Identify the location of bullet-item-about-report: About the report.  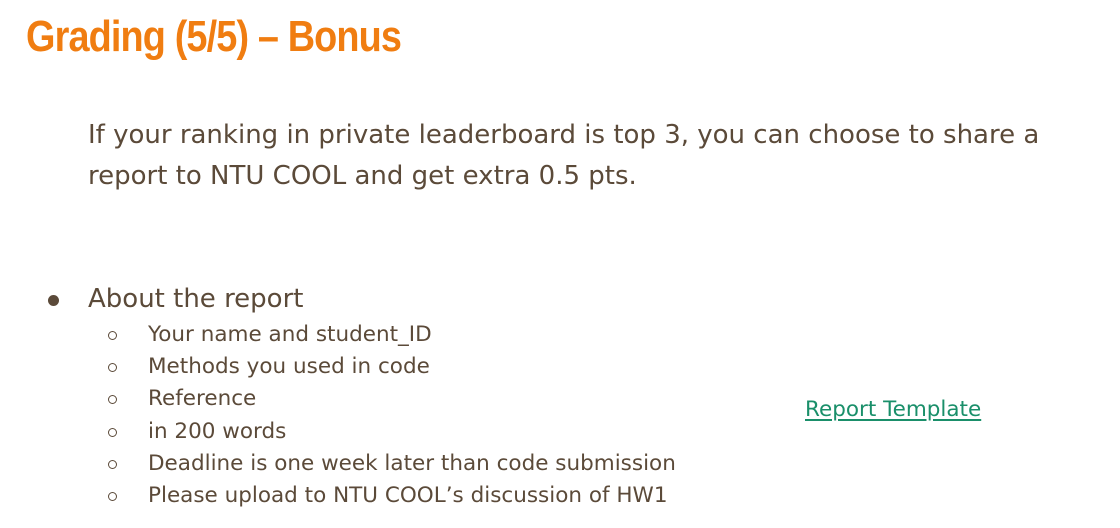
(176, 299).